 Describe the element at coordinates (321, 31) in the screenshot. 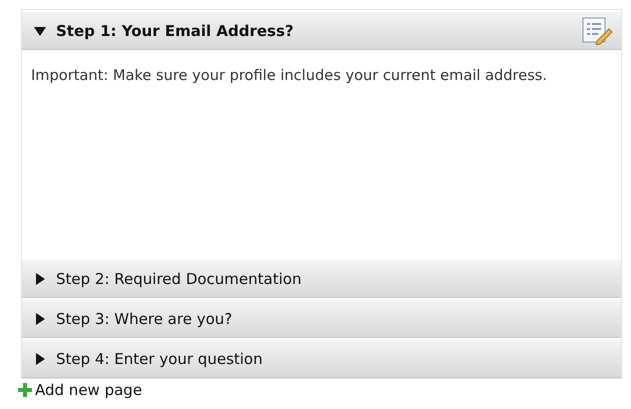

I see `step-header: Step 1: Your Email Address?` at that location.